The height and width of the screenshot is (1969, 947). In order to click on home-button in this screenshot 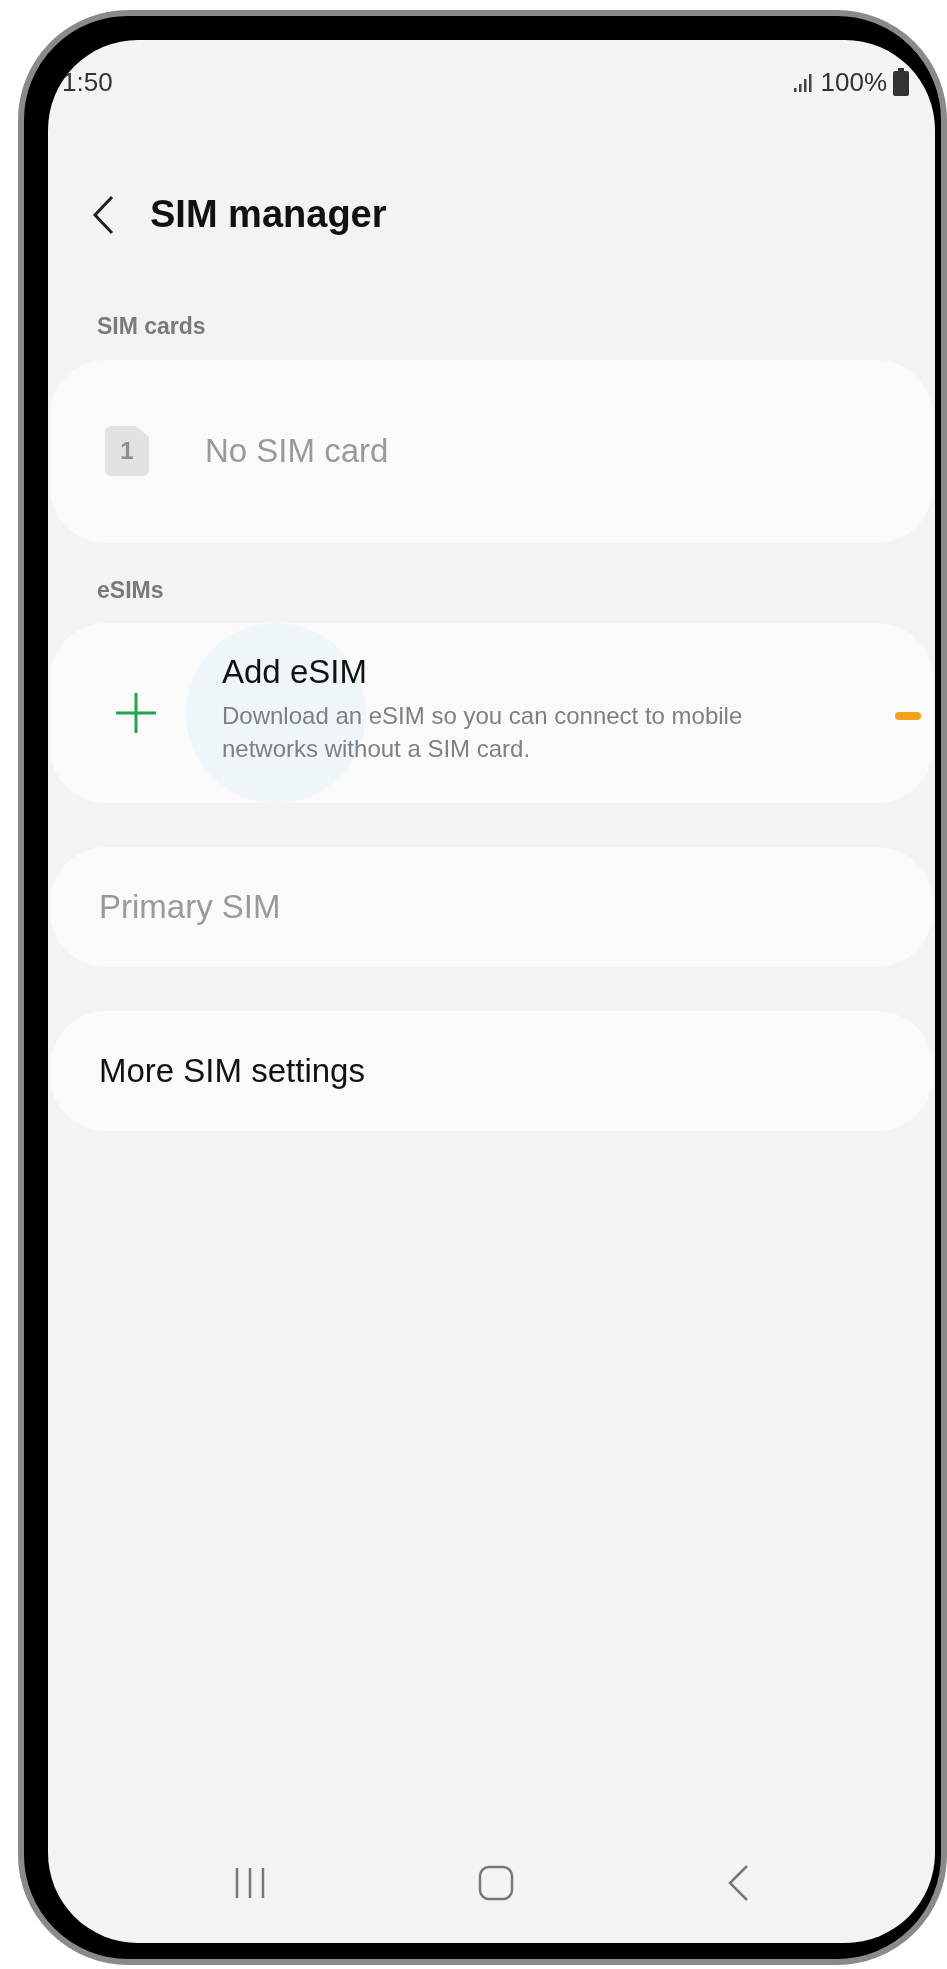, I will do `click(496, 1883)`.